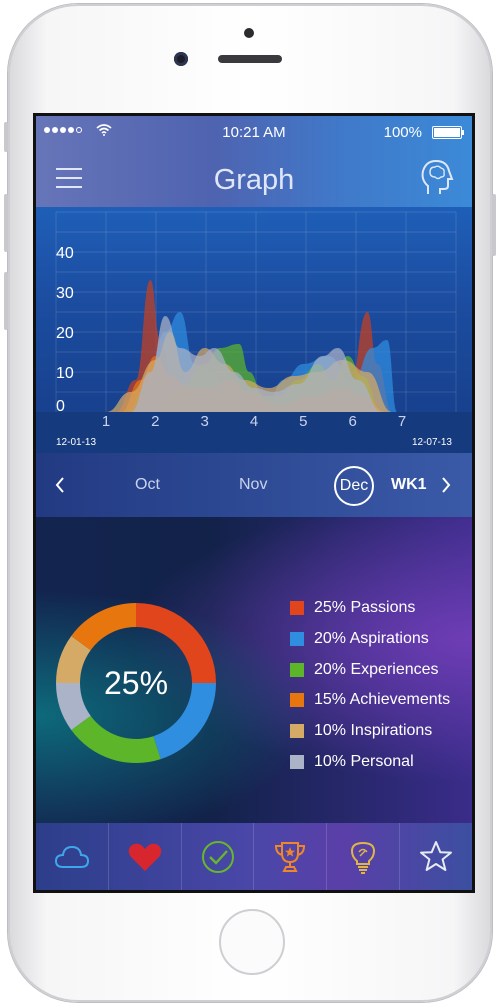 This screenshot has width=500, height=1006. Describe the element at coordinates (402, 421) in the screenshot. I see `x-tick-label: 7` at that location.